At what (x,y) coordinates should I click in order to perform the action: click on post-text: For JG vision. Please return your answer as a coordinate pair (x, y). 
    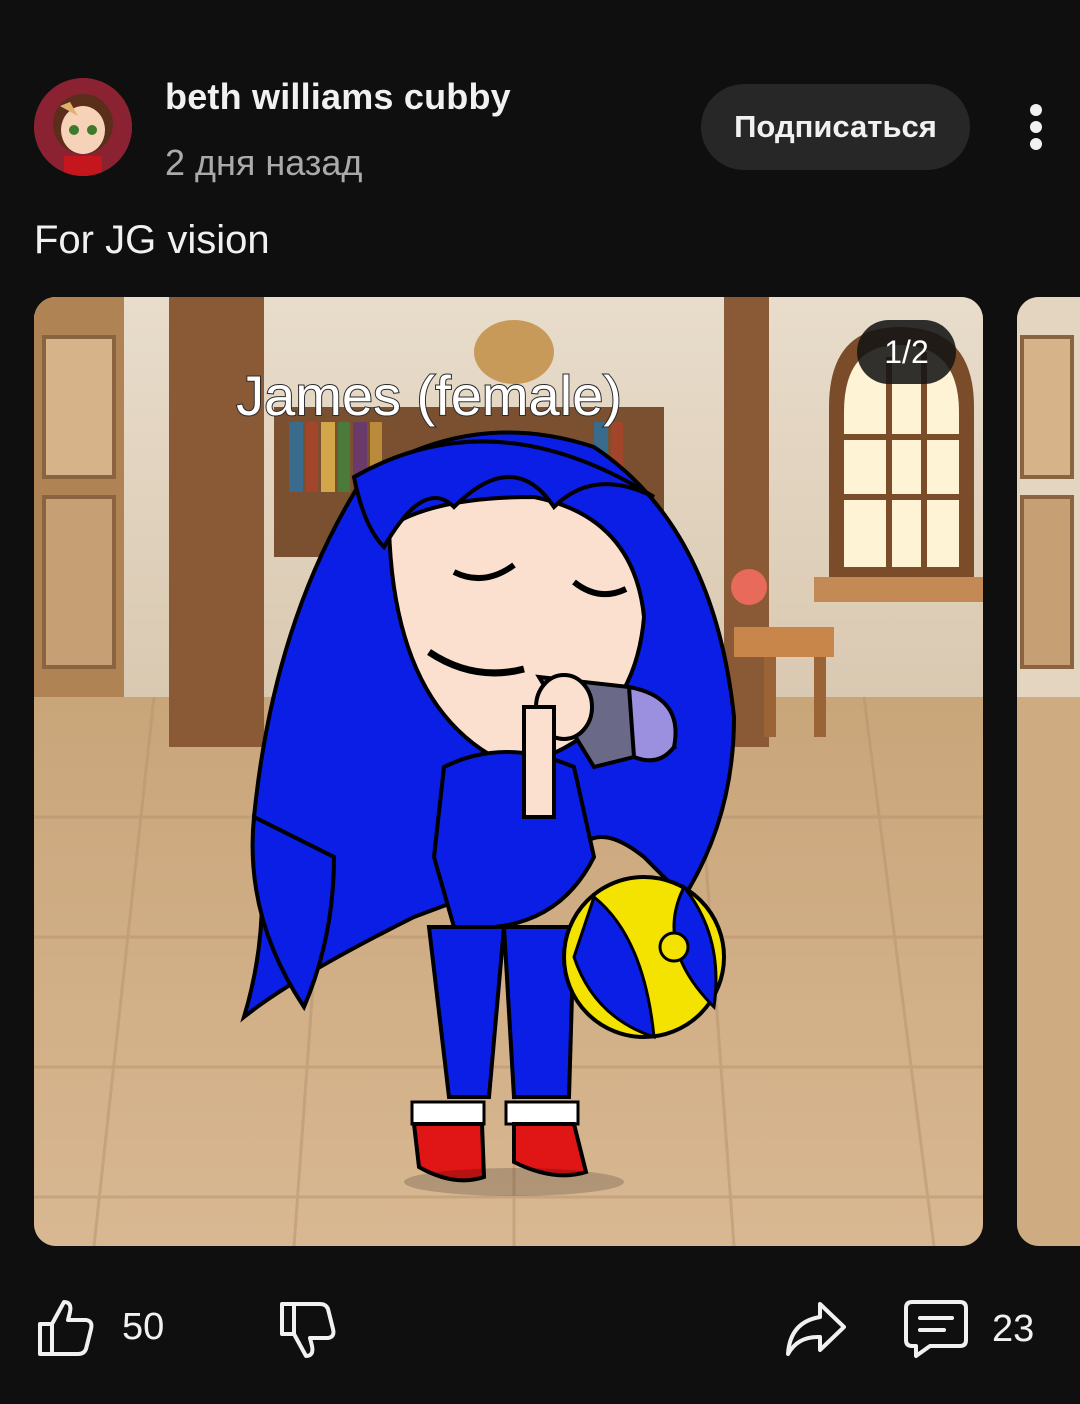
    Looking at the image, I should click on (152, 240).